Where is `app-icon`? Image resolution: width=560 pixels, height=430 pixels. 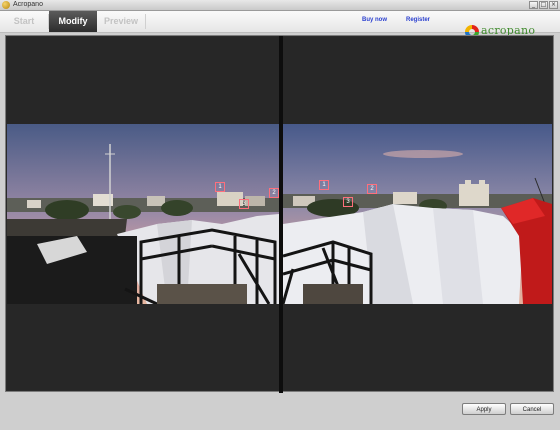 app-icon is located at coordinates (6, 5).